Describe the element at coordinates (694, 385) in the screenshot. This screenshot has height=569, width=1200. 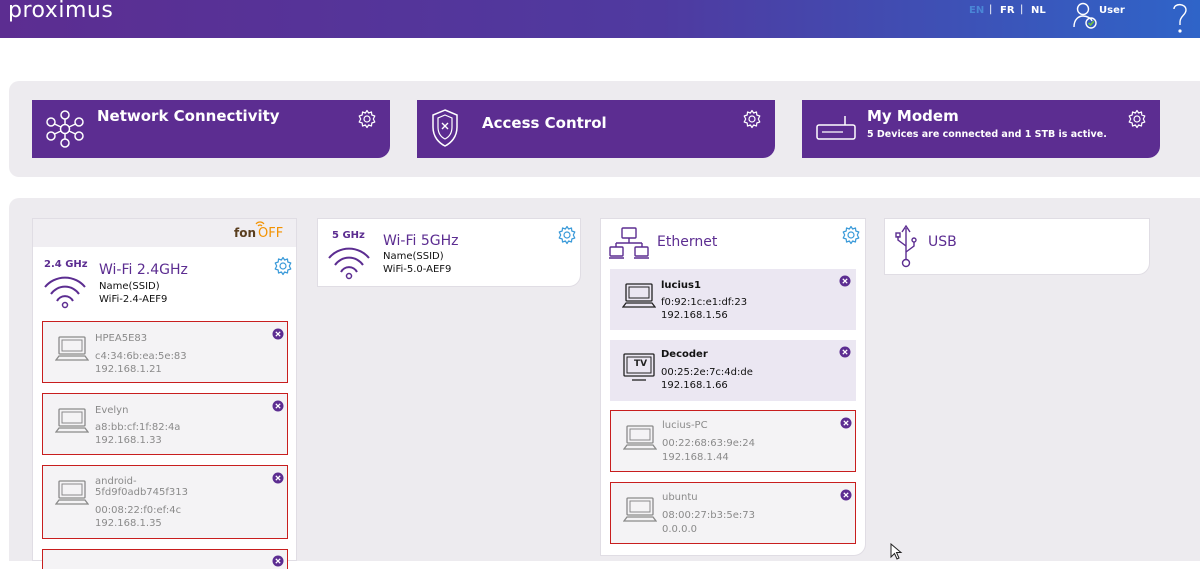
I see `device-ip: 192.168.1.66` at that location.